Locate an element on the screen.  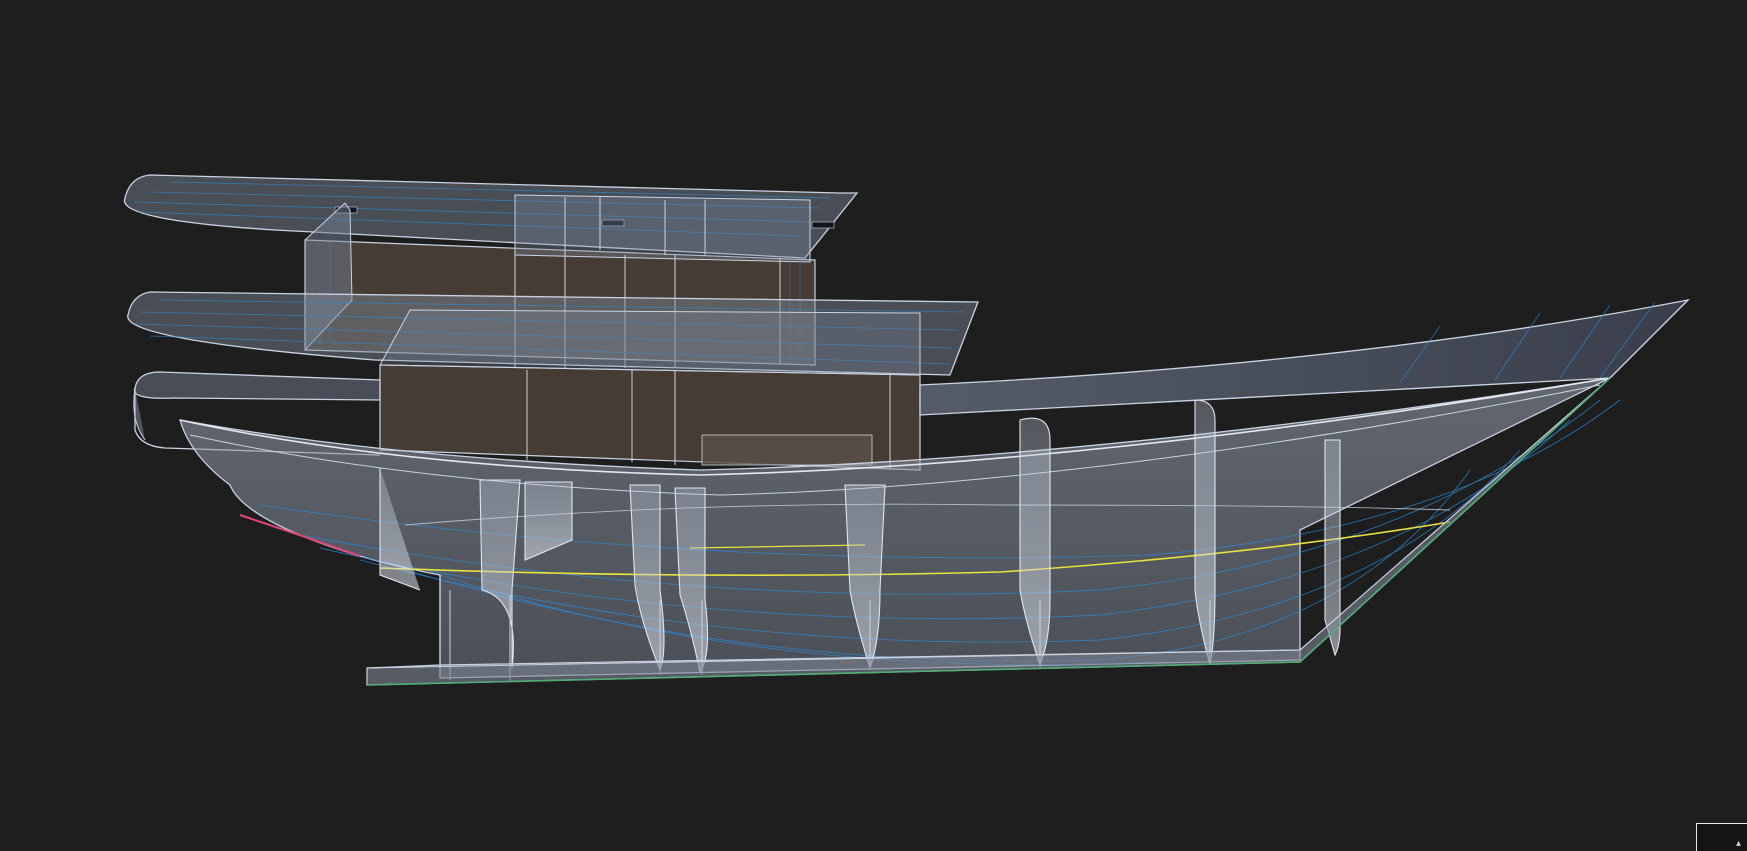
foredeck-sheer is located at coordinates (1304, 357).